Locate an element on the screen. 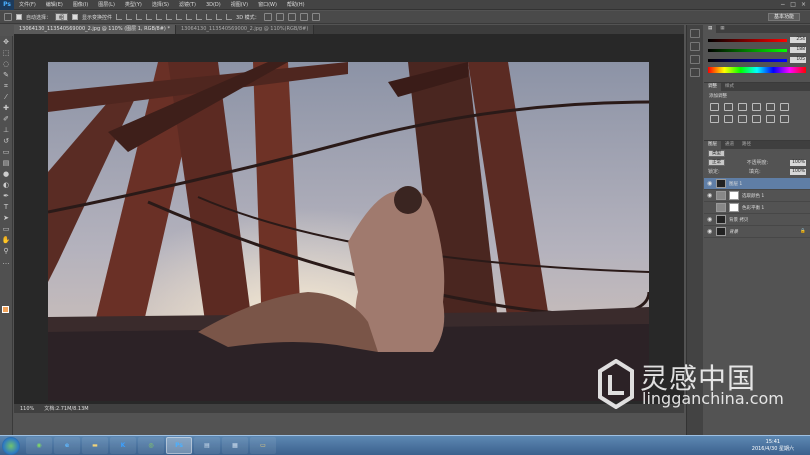 This screenshot has height=455, width=810. opacity-value: 100% is located at coordinates (798, 162).